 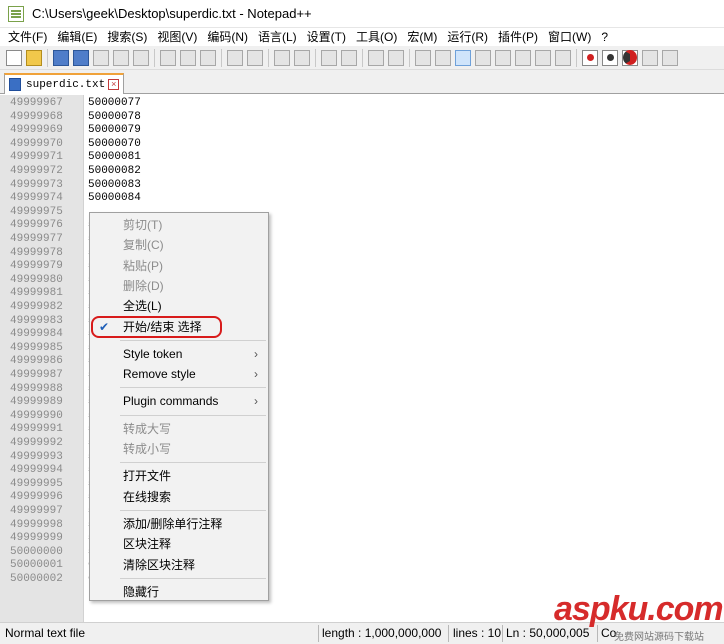 What do you see at coordinates (36, 375) in the screenshot?
I see `line-number: 49999987` at bounding box center [36, 375].